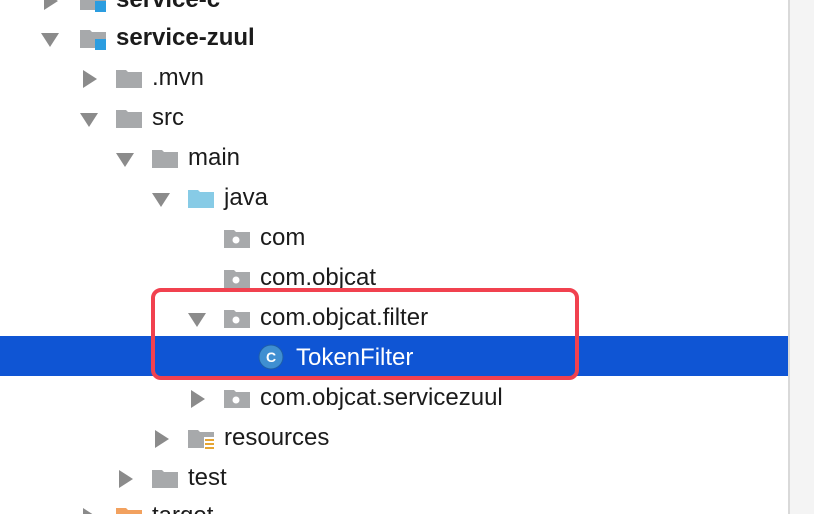 The height and width of the screenshot is (514, 814). I want to click on tree-item-label: TokenFilter, so click(355, 357).